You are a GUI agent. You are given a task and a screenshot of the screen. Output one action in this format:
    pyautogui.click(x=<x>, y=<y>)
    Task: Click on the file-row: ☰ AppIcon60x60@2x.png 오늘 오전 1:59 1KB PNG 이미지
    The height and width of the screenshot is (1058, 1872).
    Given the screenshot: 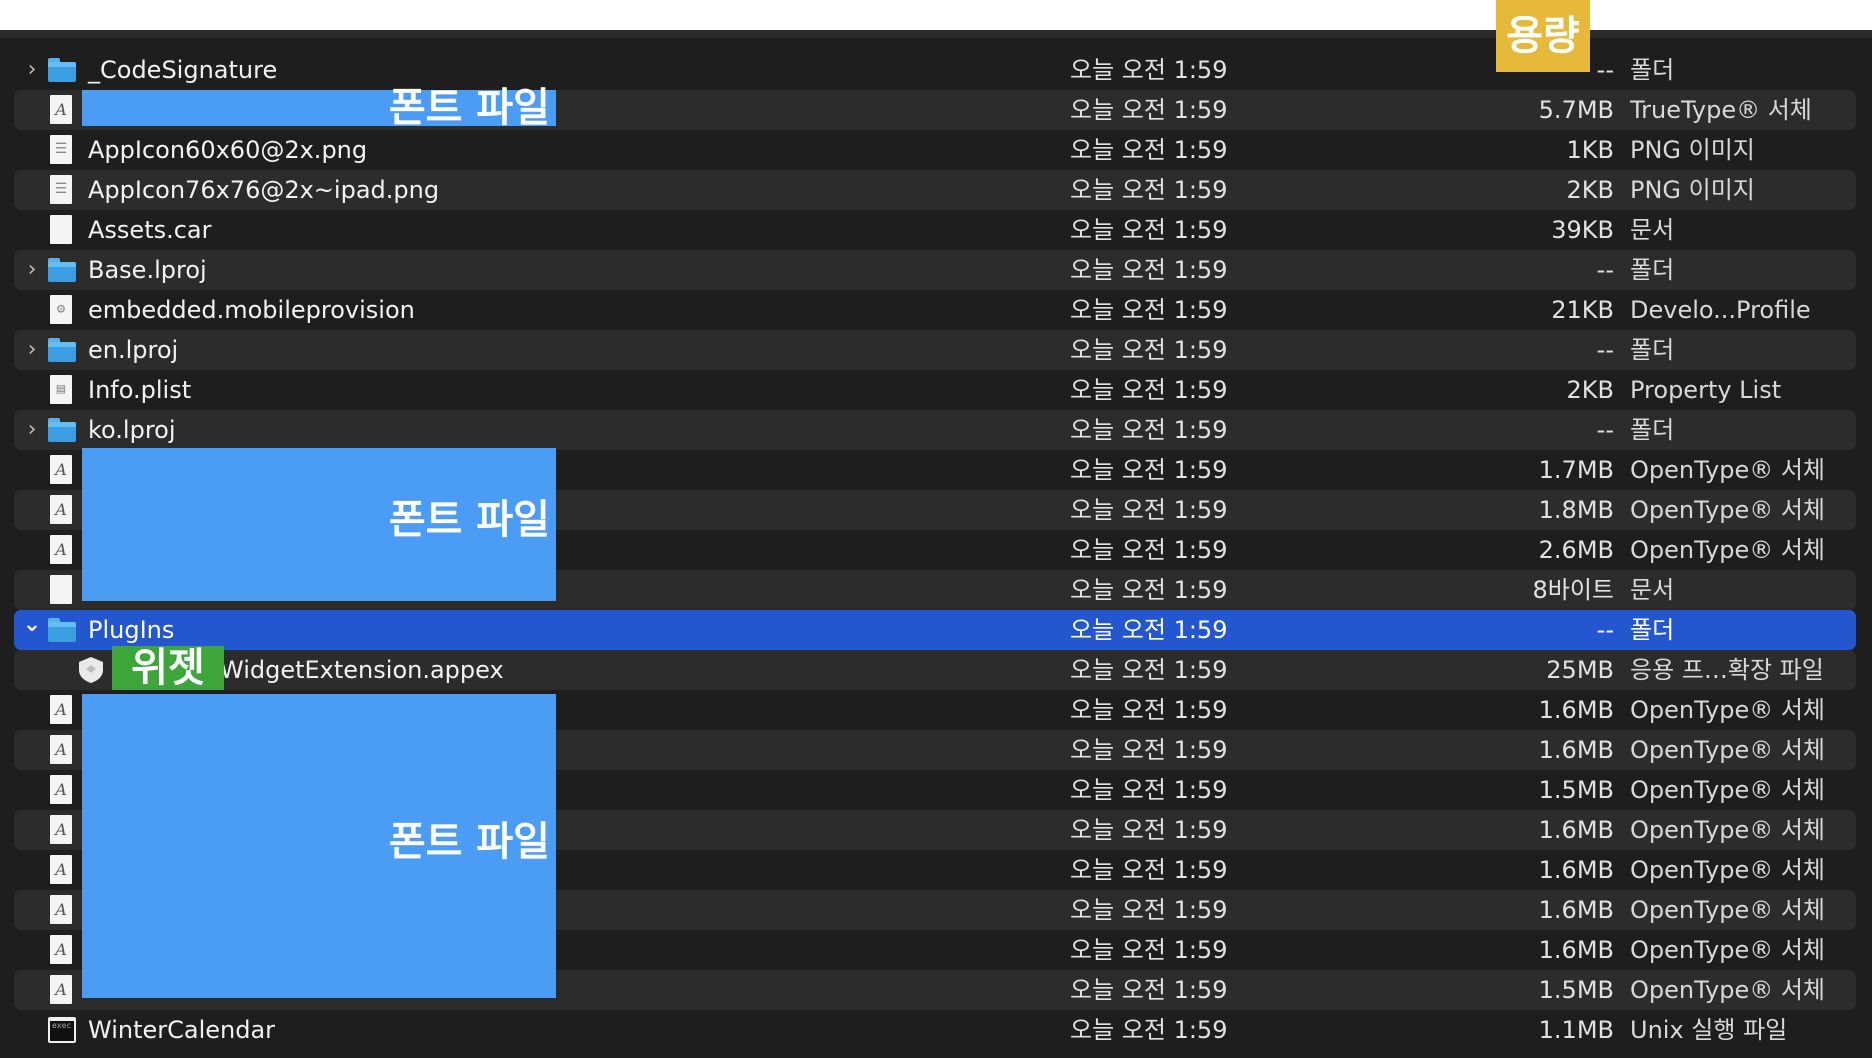 What is the action you would take?
    pyautogui.click(x=935, y=150)
    